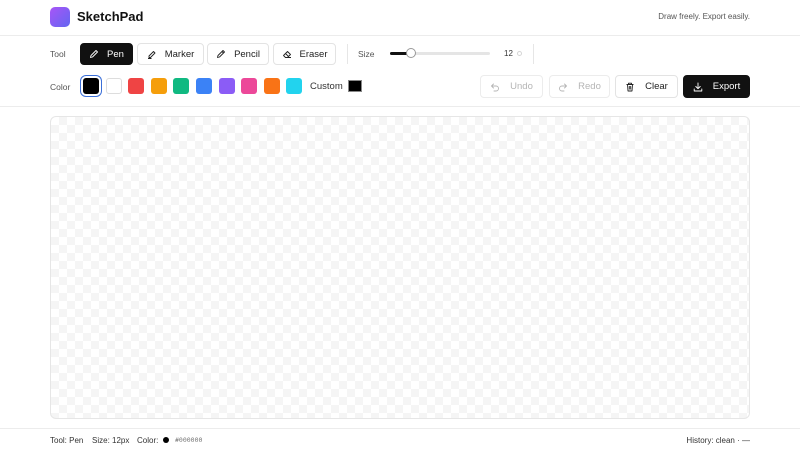 The image size is (800, 450). I want to click on tool-label: Tool, so click(58, 54).